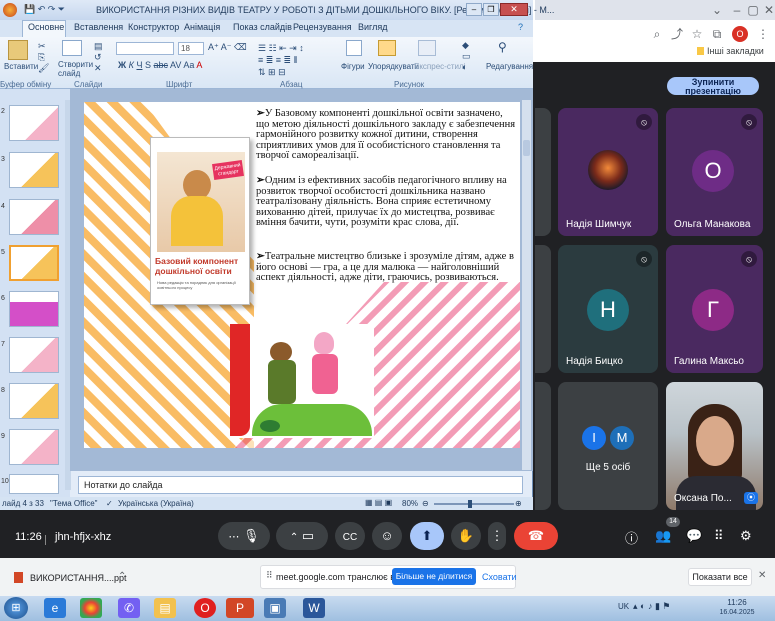  I want to click on zoom-level: 80%, so click(410, 503).